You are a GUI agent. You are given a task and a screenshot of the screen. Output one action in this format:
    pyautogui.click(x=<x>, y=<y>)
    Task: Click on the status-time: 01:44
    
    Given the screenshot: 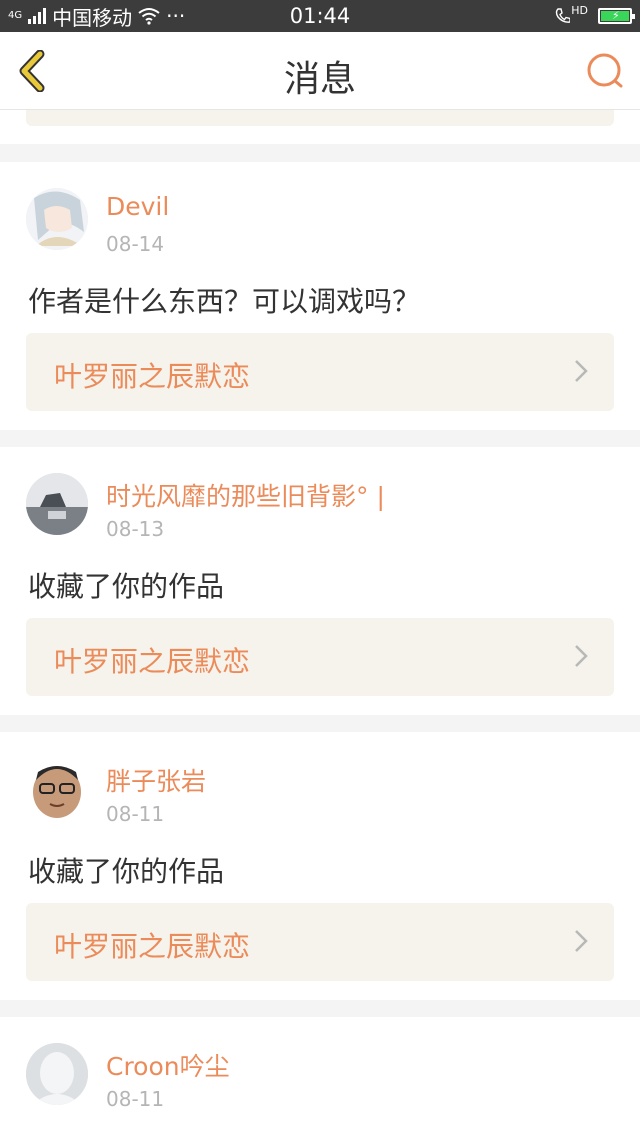 What is the action you would take?
    pyautogui.click(x=320, y=16)
    